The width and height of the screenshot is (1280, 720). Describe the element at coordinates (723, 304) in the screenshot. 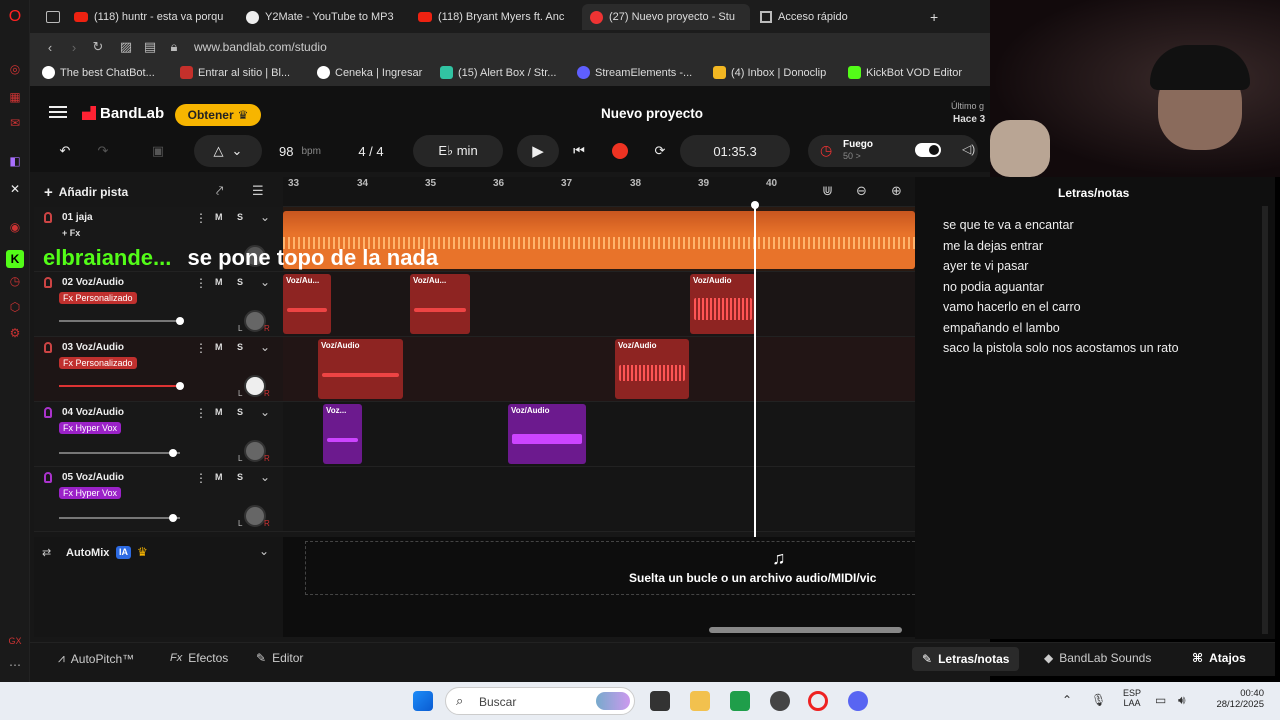

I see `audio-clip: Voz/Audio` at that location.